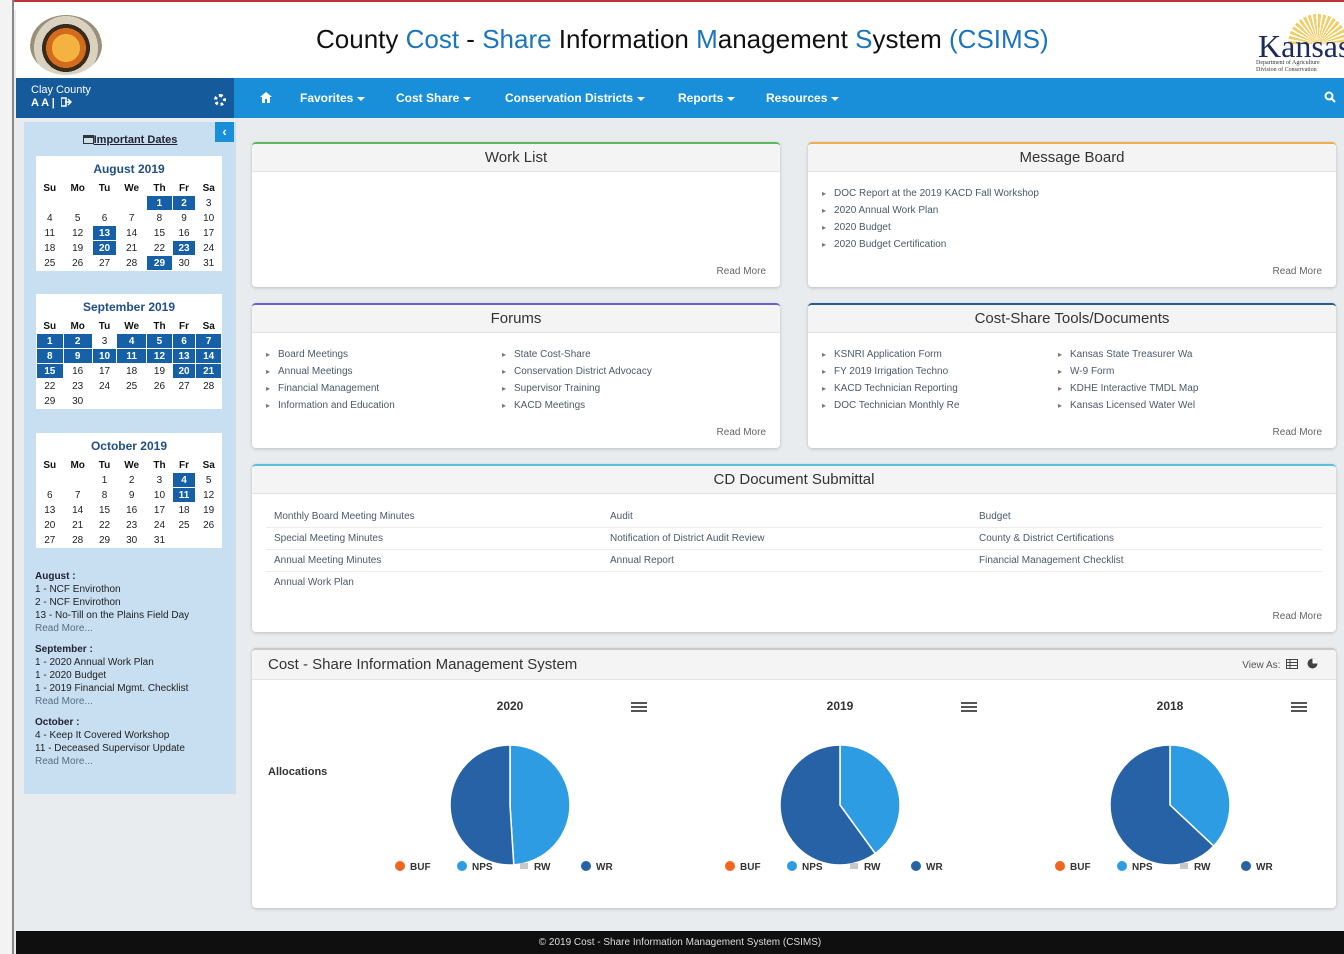  Describe the element at coordinates (333, 98) in the screenshot. I see `nav-favorites: Favorites` at that location.